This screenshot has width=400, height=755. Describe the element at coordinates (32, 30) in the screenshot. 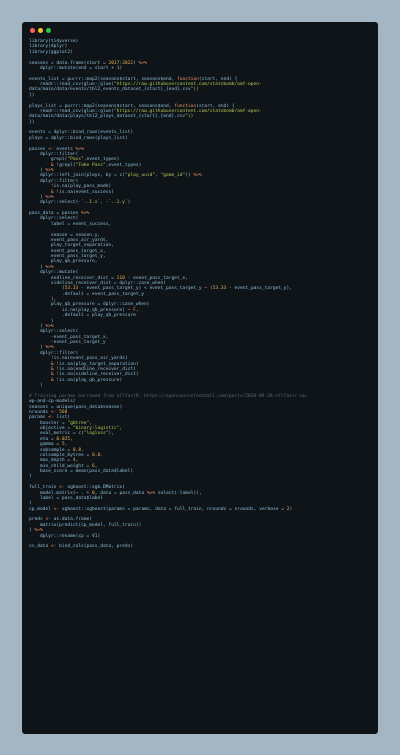

I see `close-button-icon` at that location.